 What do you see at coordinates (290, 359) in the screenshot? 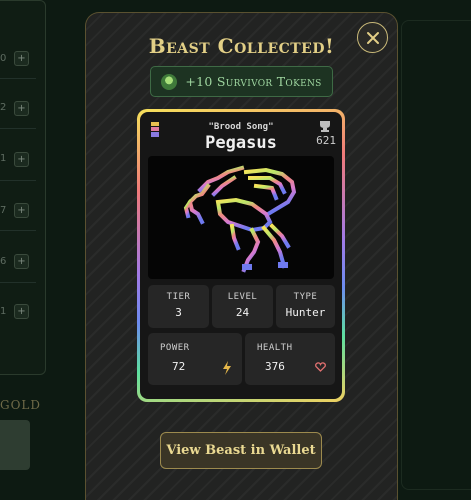
I see `stat-health: HEALTH 376` at bounding box center [290, 359].